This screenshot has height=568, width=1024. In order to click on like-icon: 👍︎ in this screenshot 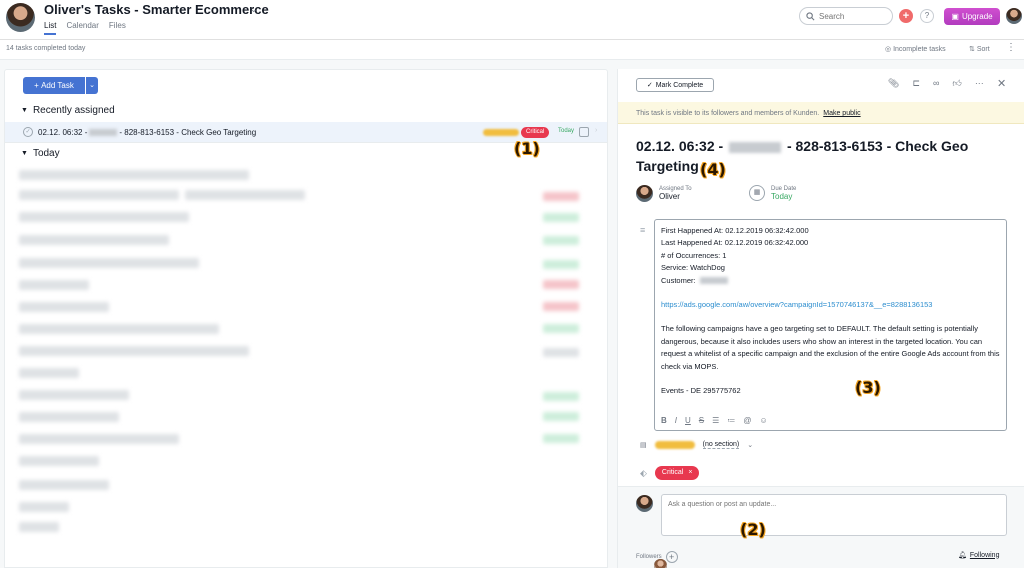, I will do `click(956, 83)`.